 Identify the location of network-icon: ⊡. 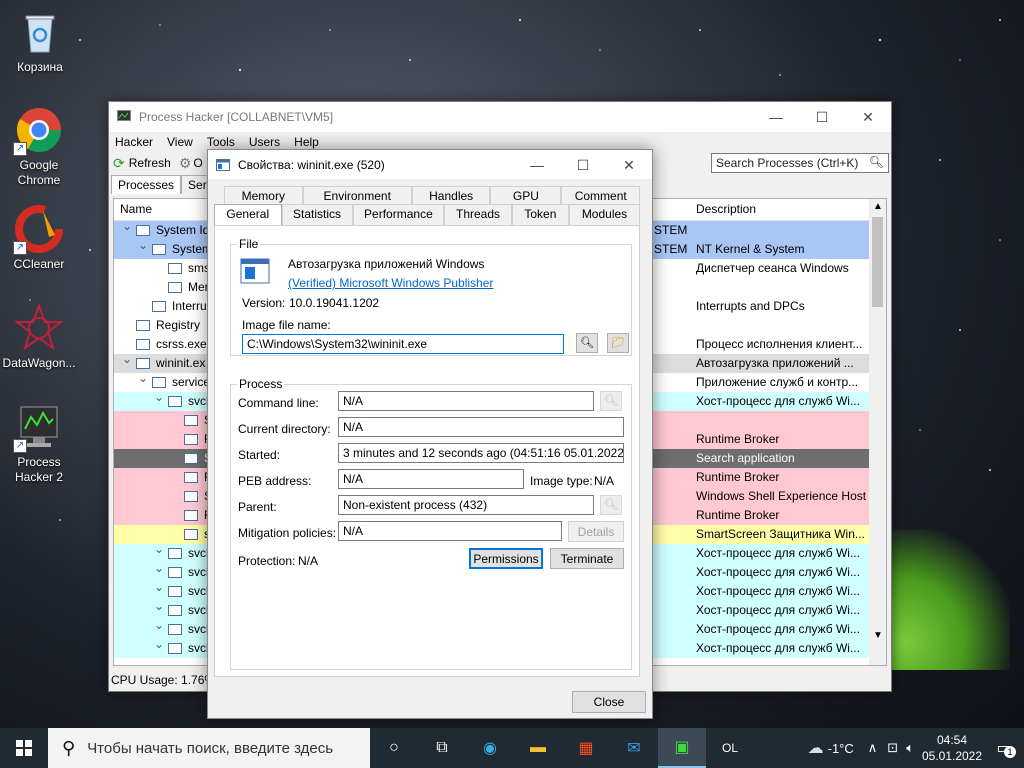
(892, 748).